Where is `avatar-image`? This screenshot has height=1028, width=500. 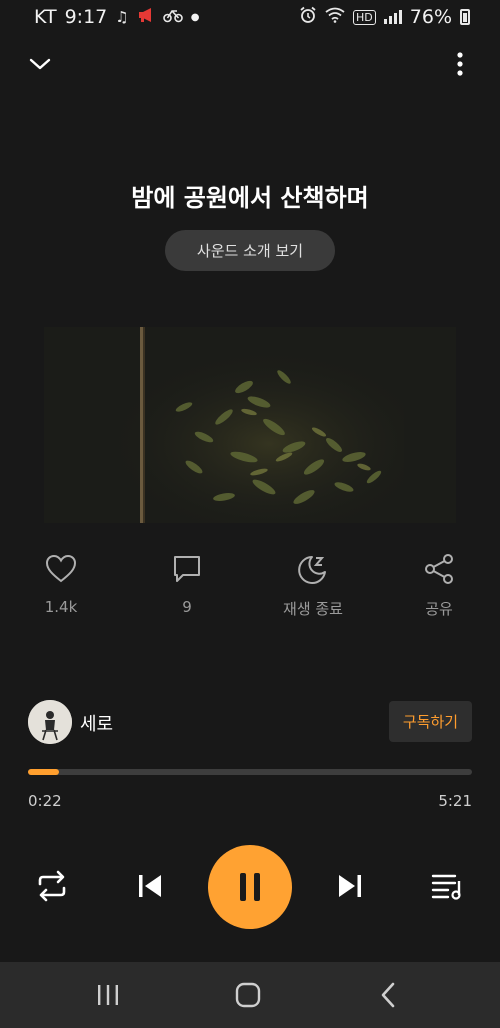
avatar-image is located at coordinates (50, 722).